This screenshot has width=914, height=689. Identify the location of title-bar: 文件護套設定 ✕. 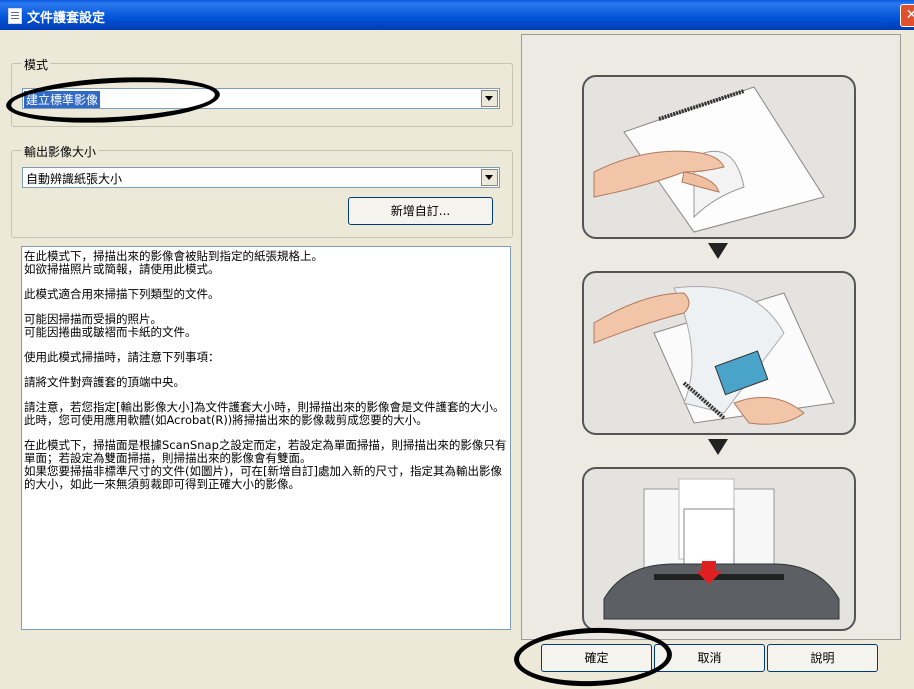
(457, 15).